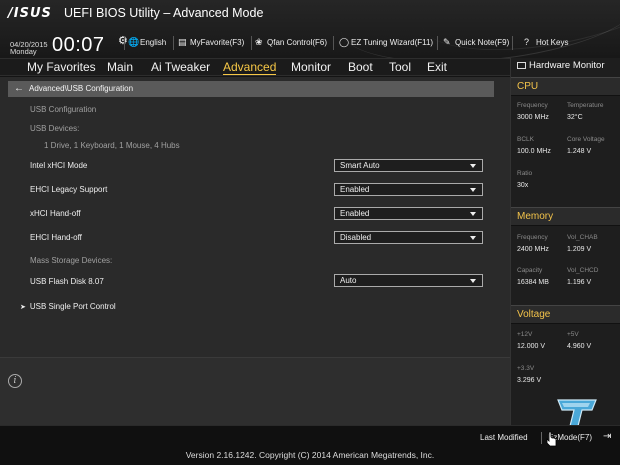  Describe the element at coordinates (217, 42) in the screenshot. I see `myfavorite-label: MyFavorite(F3)` at that location.